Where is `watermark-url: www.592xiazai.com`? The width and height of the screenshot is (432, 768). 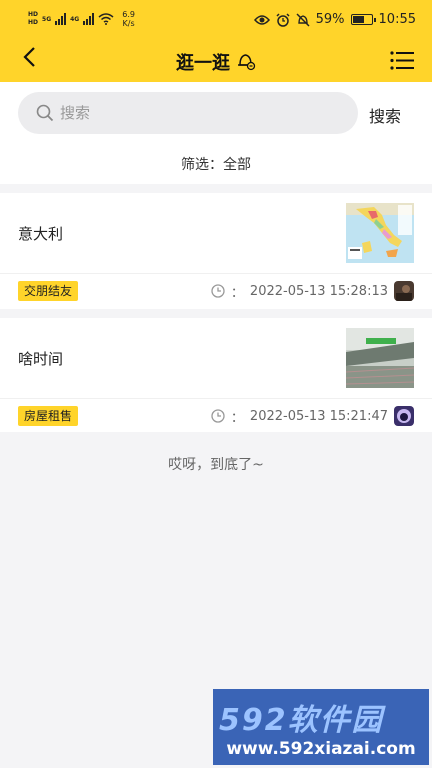 watermark-url: www.592xiazai.com is located at coordinates (321, 749).